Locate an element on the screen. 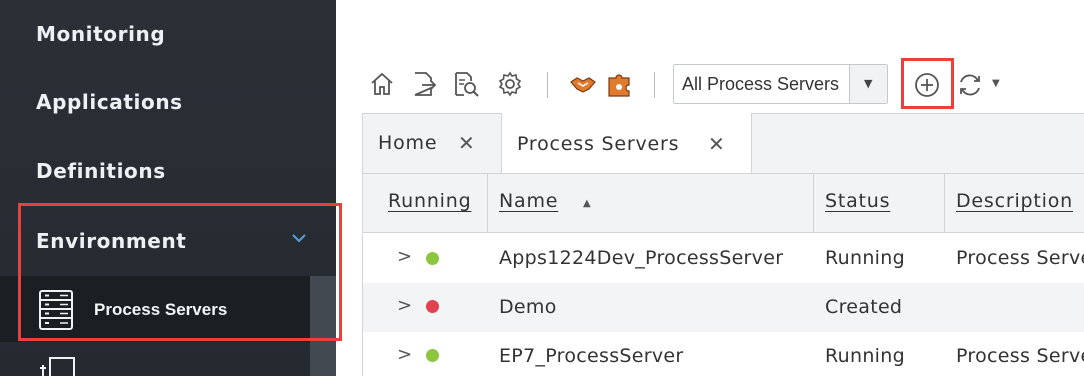 This screenshot has width=1084, height=376. row-status: Created is located at coordinates (864, 307).